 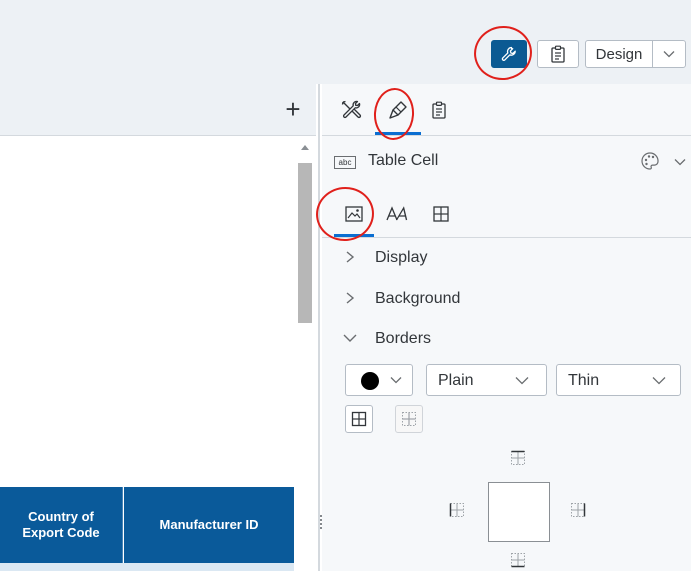 I want to click on table-header-cell: Country of Export Code, so click(x=61, y=525).